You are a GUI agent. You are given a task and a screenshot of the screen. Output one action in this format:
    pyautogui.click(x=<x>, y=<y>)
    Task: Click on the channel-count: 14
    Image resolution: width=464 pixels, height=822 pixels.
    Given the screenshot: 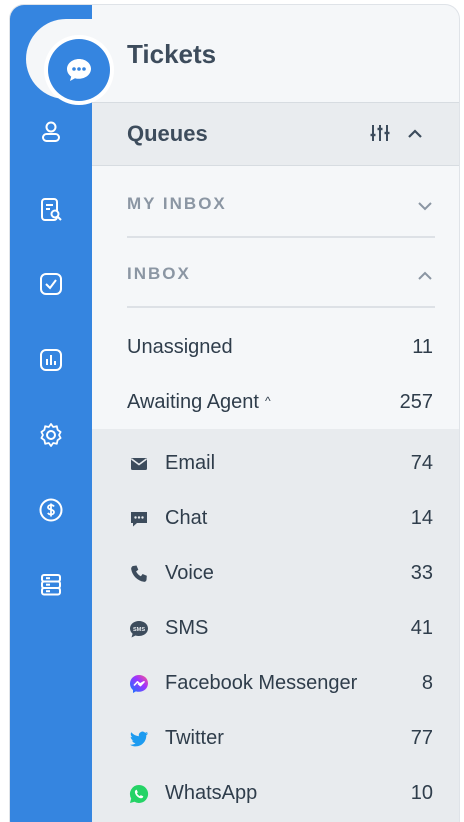 What is the action you would take?
    pyautogui.click(x=421, y=518)
    